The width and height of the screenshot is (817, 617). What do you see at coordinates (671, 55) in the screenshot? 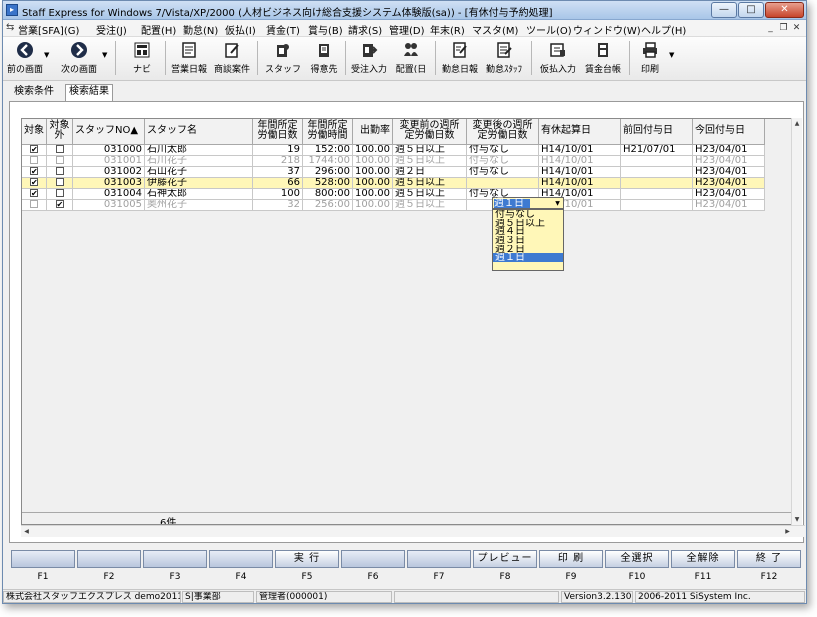
I see `print-dropdown-icon: ▼` at bounding box center [671, 55].